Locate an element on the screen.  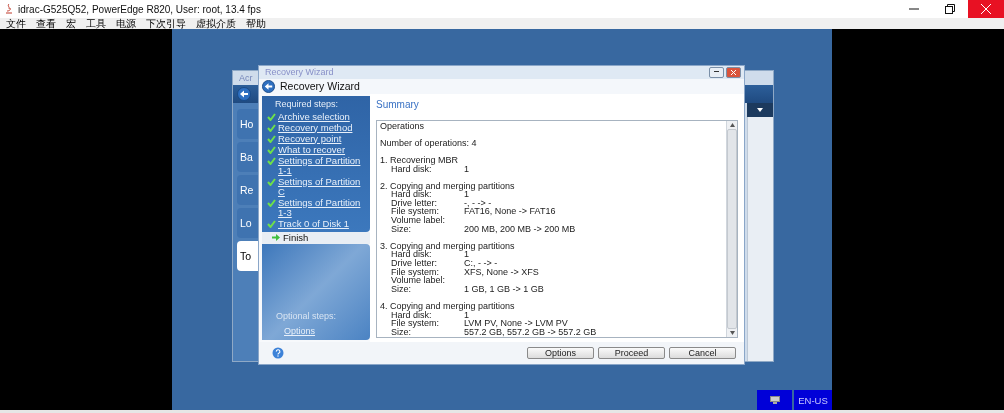
field-value: -, - -> - is located at coordinates (478, 203).